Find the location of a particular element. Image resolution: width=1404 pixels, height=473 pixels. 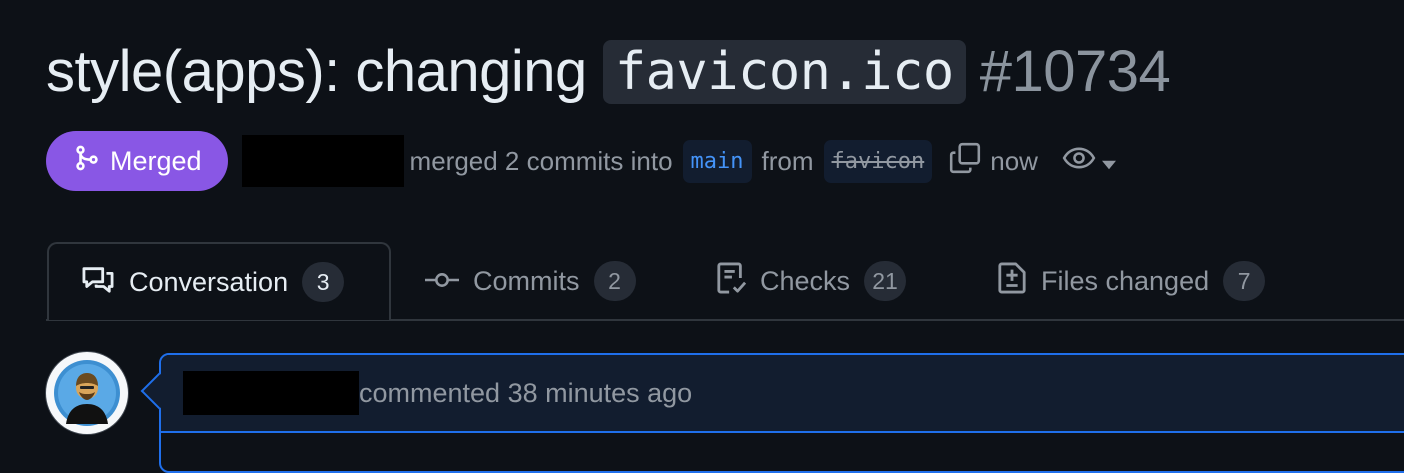

tab-label: Commits is located at coordinates (526, 280).